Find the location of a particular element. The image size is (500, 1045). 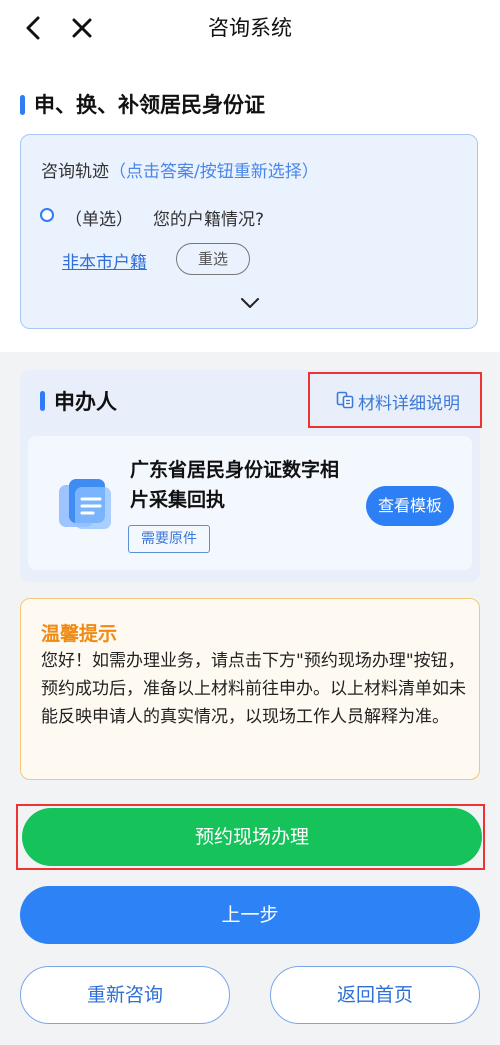

original-required-tag: 需要原件 is located at coordinates (169, 539).